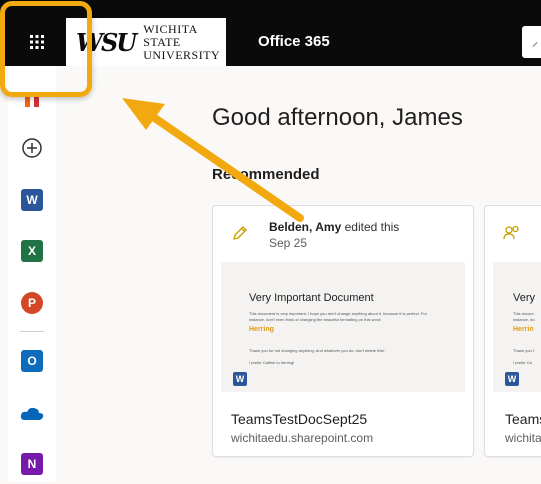 Image resolution: width=541 pixels, height=484 pixels. I want to click on create-icon, so click(32, 148).